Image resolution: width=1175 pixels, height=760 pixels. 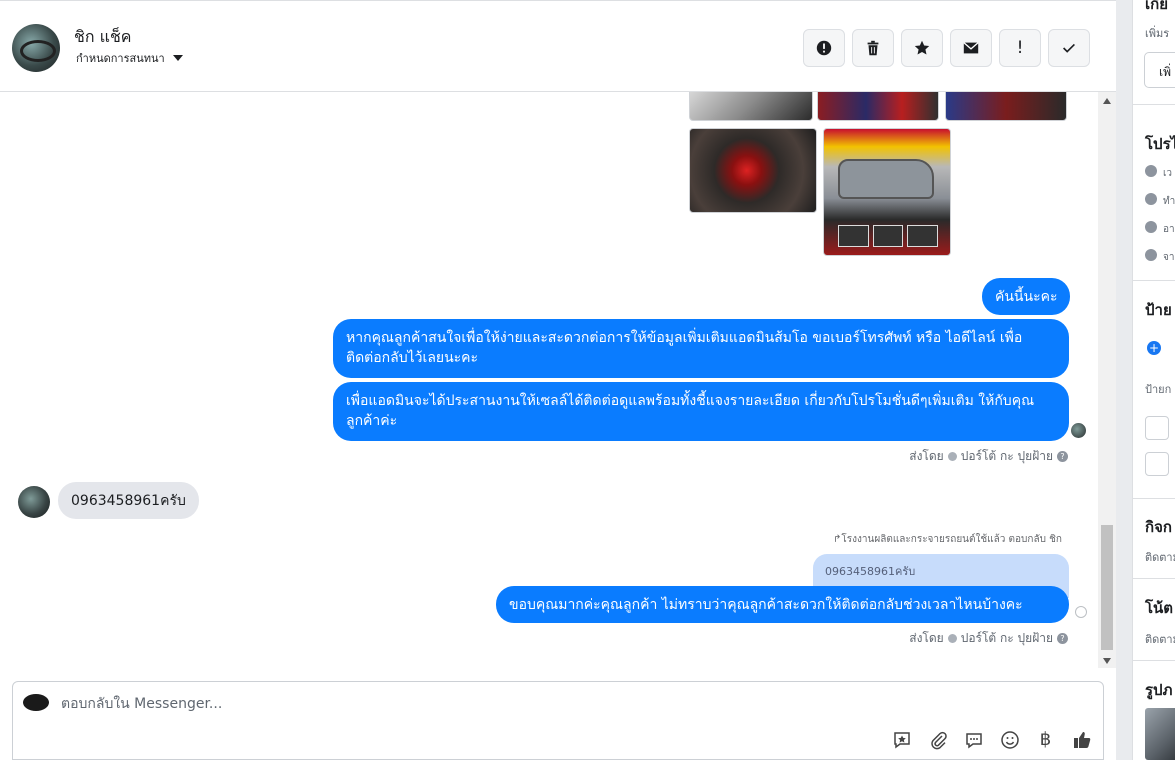 What do you see at coordinates (886, 179) in the screenshot?
I see `car-image` at bounding box center [886, 179].